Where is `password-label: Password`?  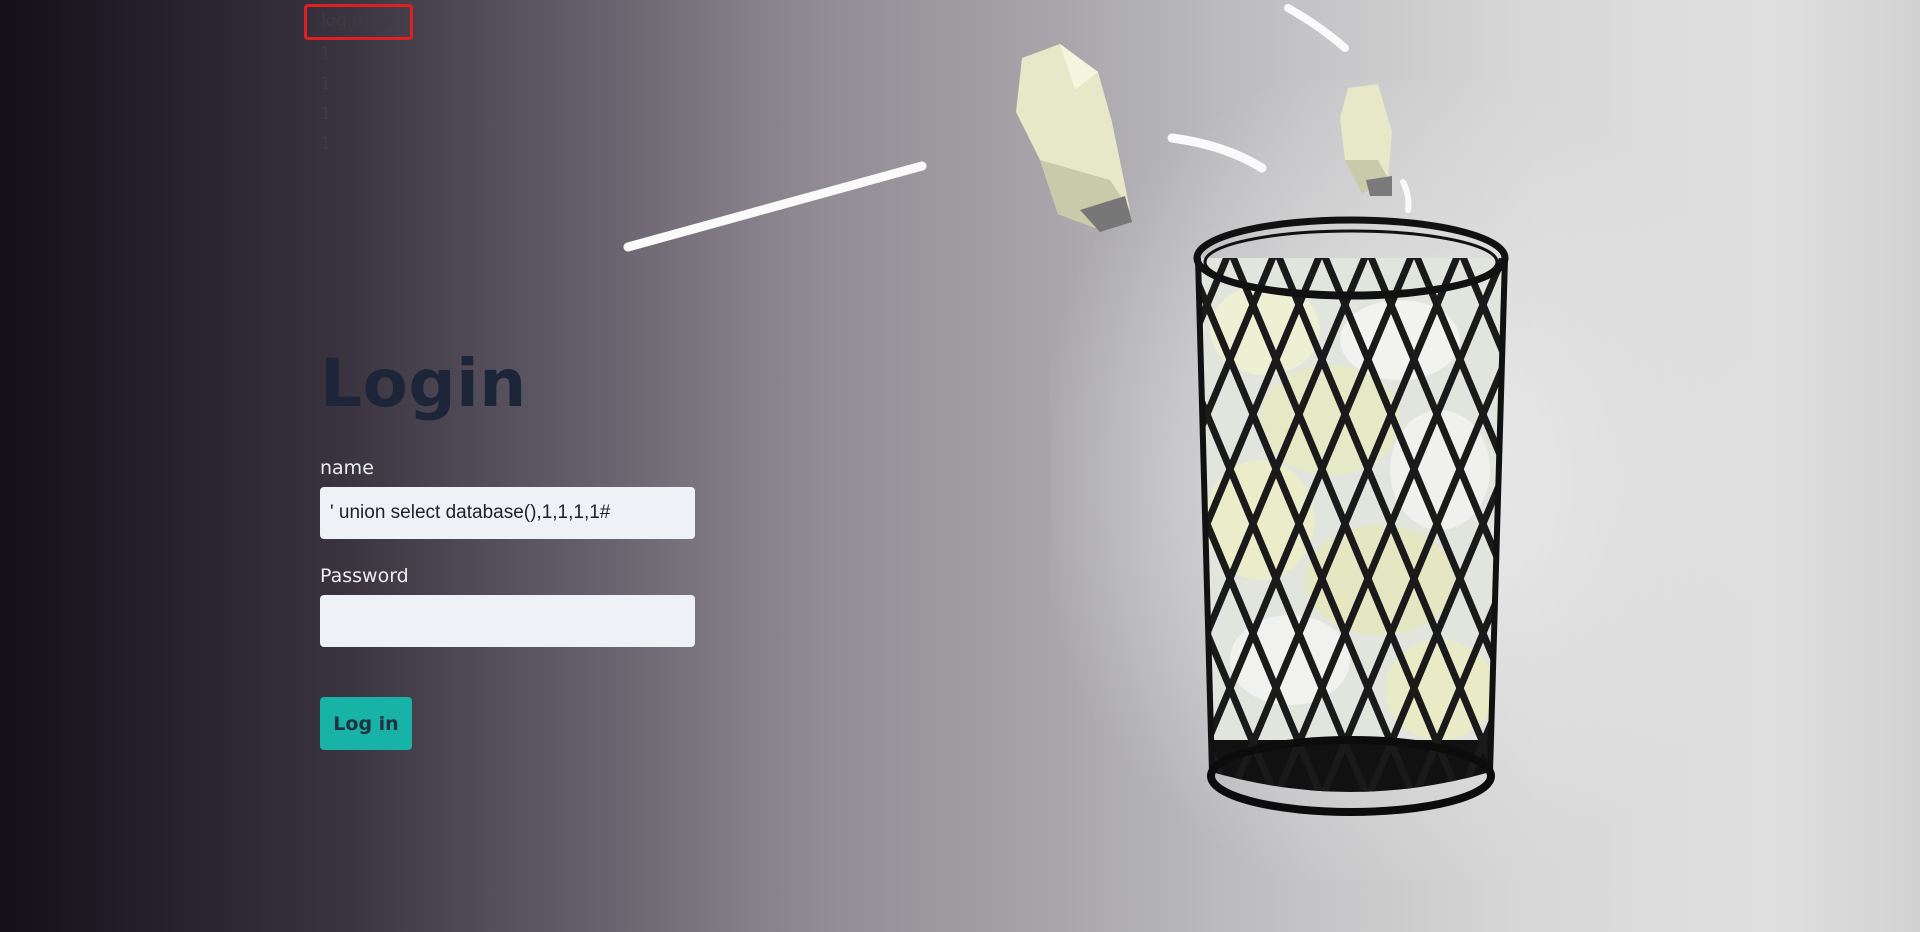 password-label: Password is located at coordinates (364, 576).